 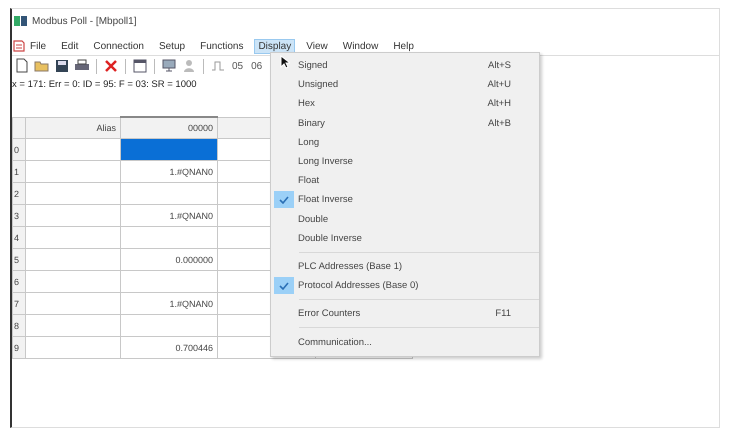 I want to click on menu-option: Unsigned Alt+U, so click(x=405, y=84).